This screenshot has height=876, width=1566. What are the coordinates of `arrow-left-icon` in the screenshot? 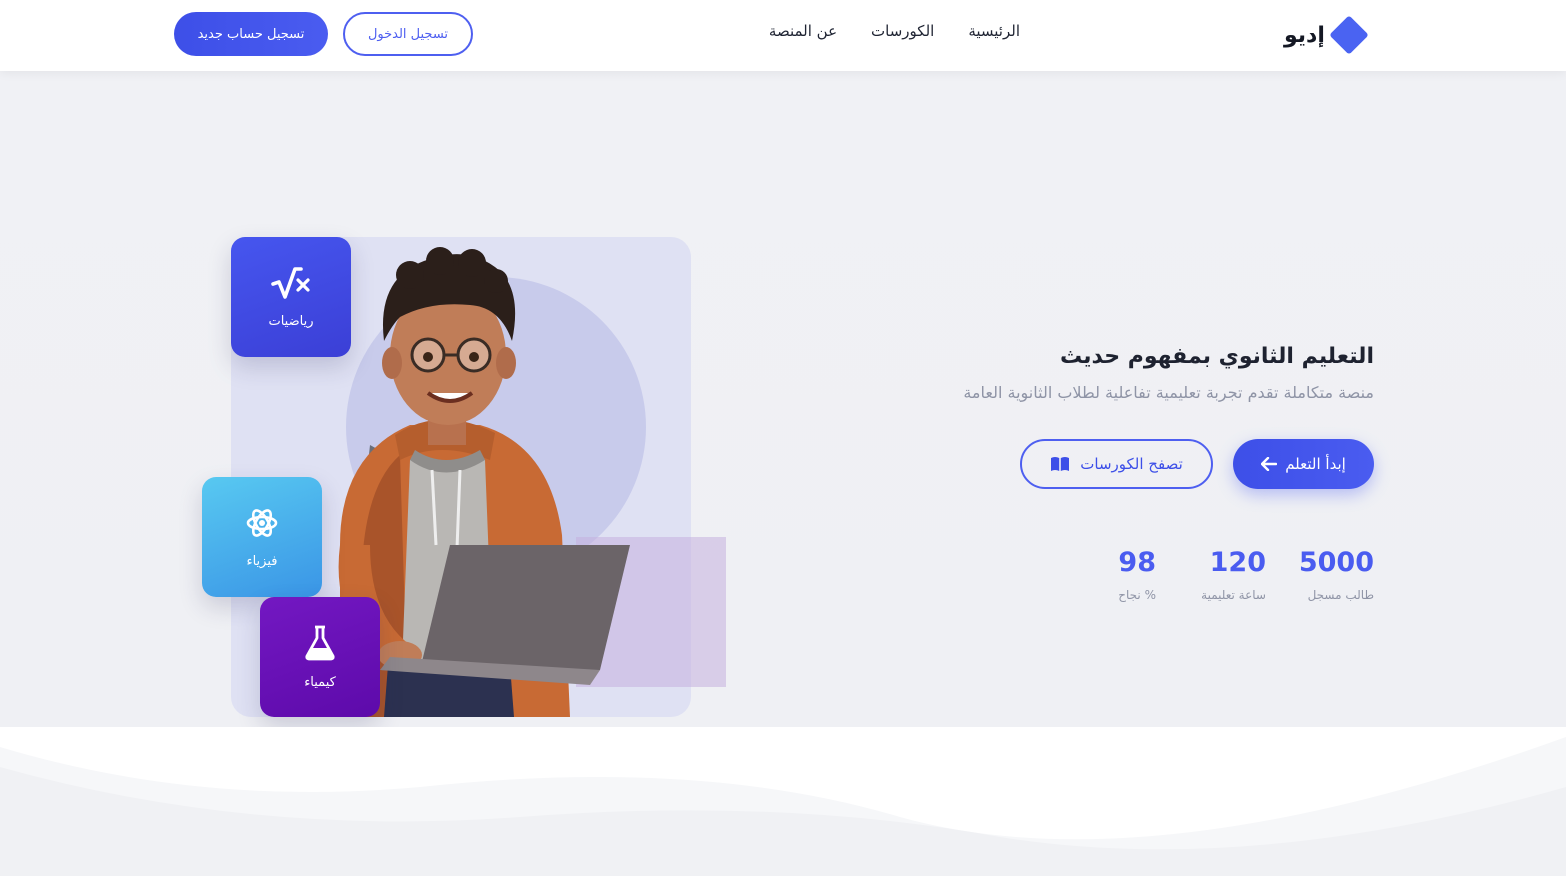 It's located at (1269, 464).